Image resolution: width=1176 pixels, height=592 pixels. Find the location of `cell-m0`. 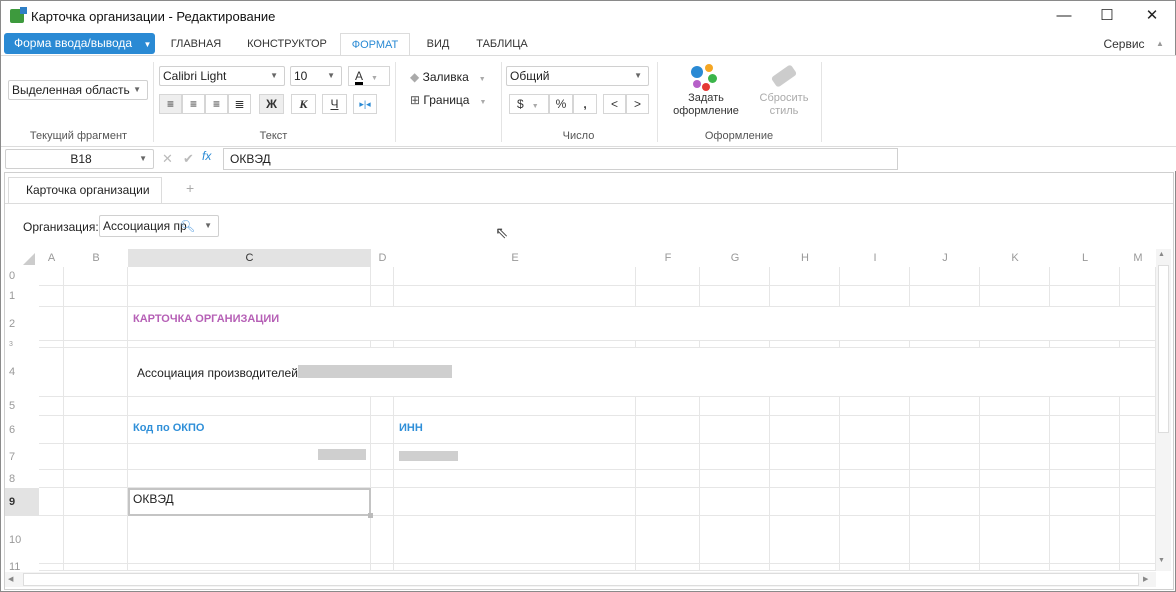

cell-m0 is located at coordinates (1138, 276).